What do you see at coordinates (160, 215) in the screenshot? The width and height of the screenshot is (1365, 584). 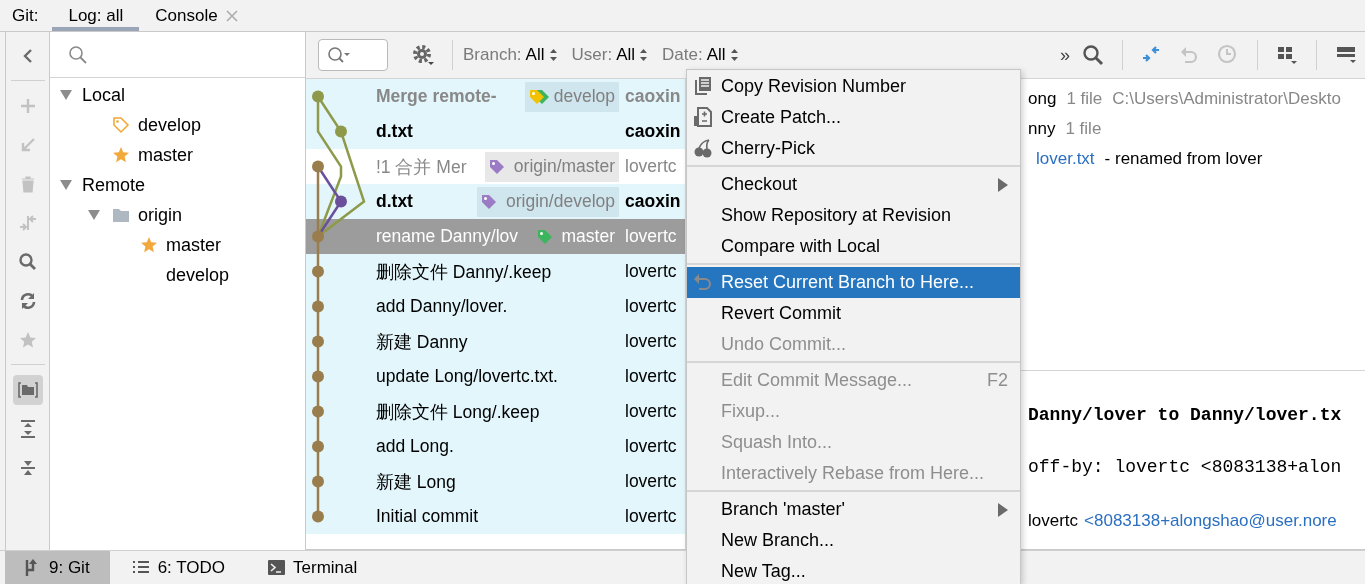 I see `tree-item: origin` at bounding box center [160, 215].